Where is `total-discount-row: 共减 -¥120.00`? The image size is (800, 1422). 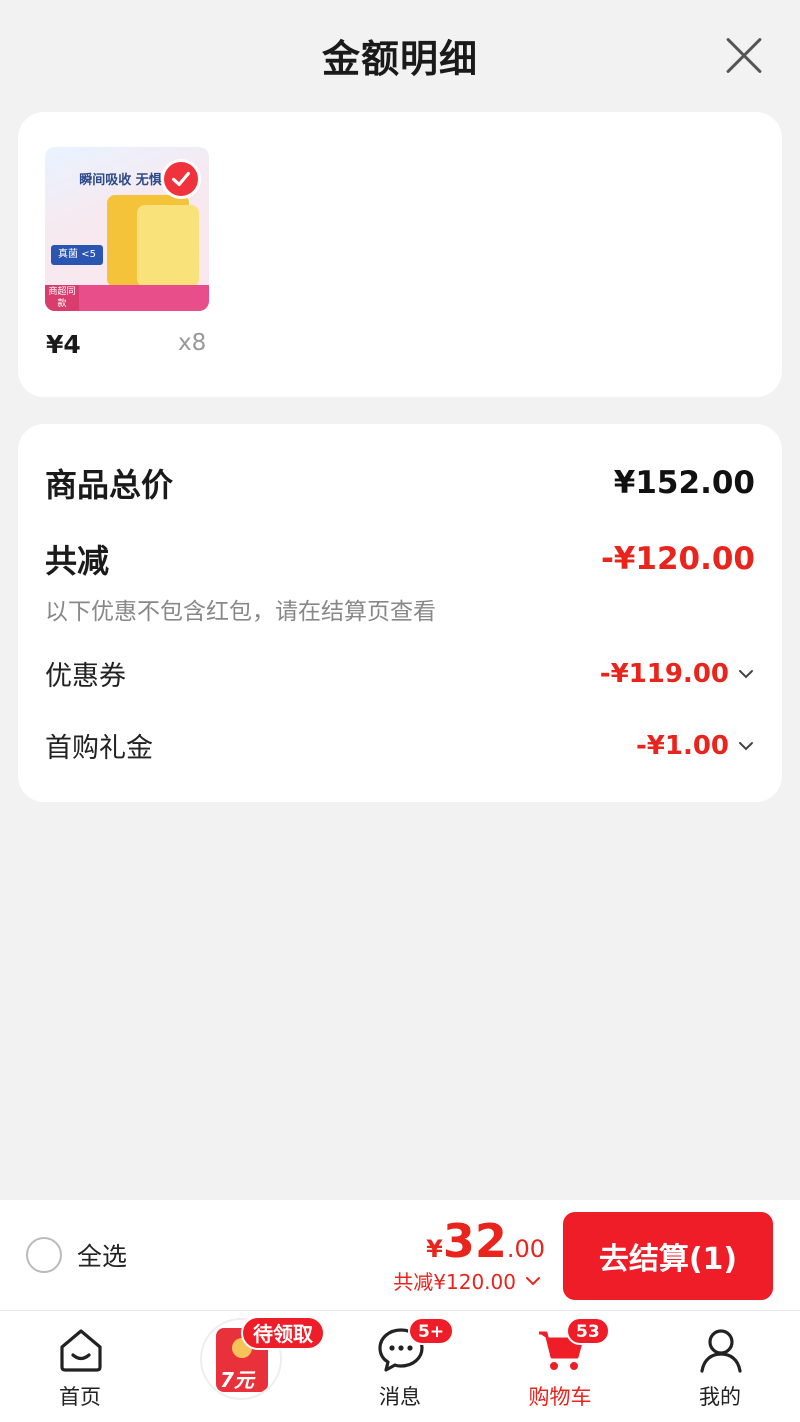
total-discount-row: 共减 -¥120.00 is located at coordinates (400, 559).